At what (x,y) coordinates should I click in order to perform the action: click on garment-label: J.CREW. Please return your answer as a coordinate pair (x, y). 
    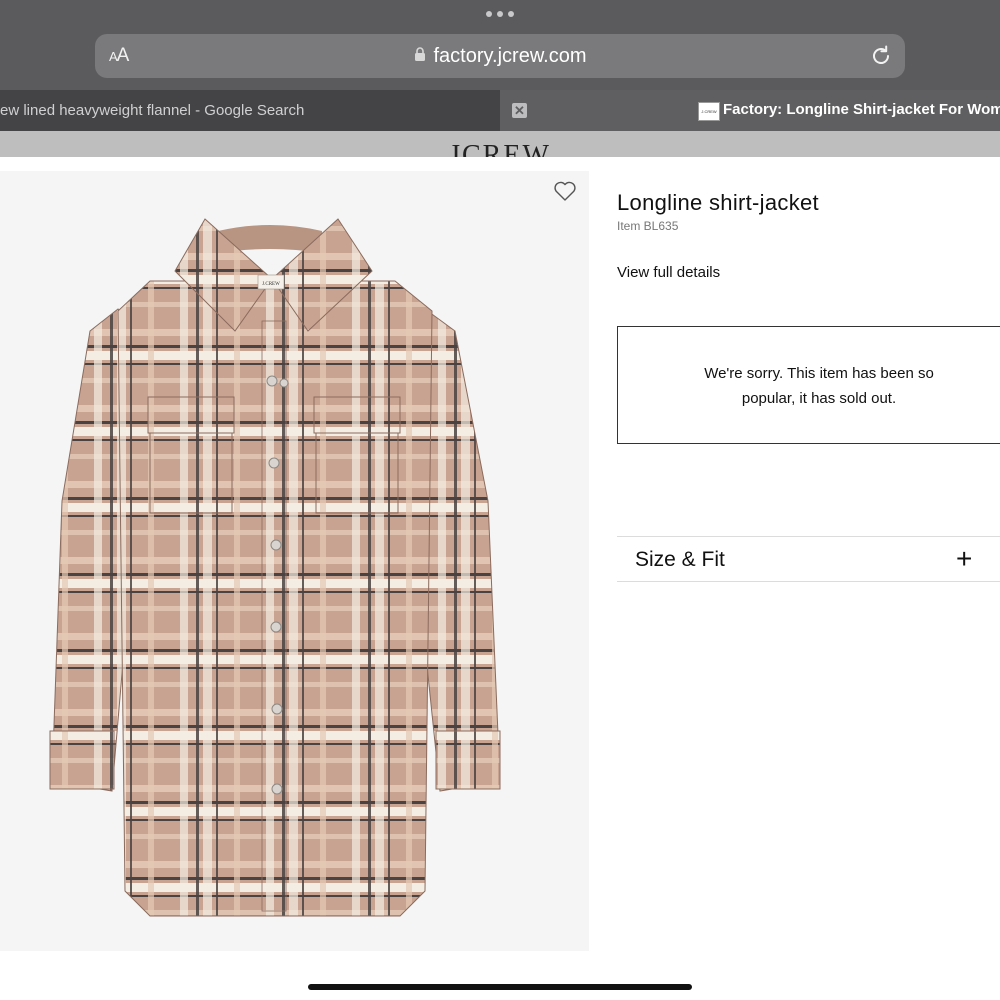
    Looking at the image, I should click on (271, 284).